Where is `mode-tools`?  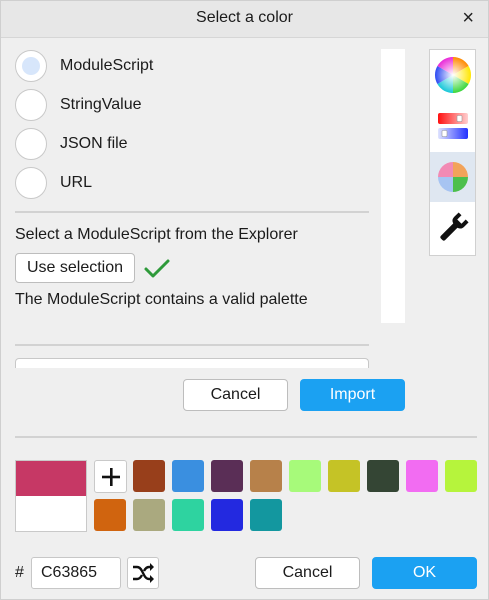 mode-tools is located at coordinates (452, 228).